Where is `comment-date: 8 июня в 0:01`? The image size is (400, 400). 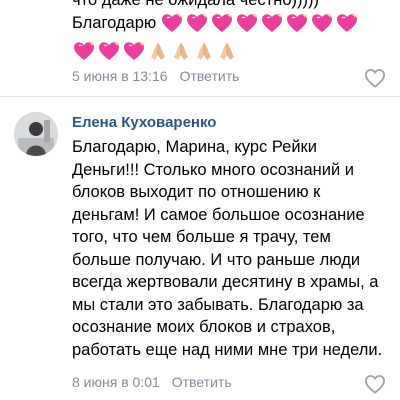 comment-date: 8 июня в 0:01 is located at coordinates (116, 382).